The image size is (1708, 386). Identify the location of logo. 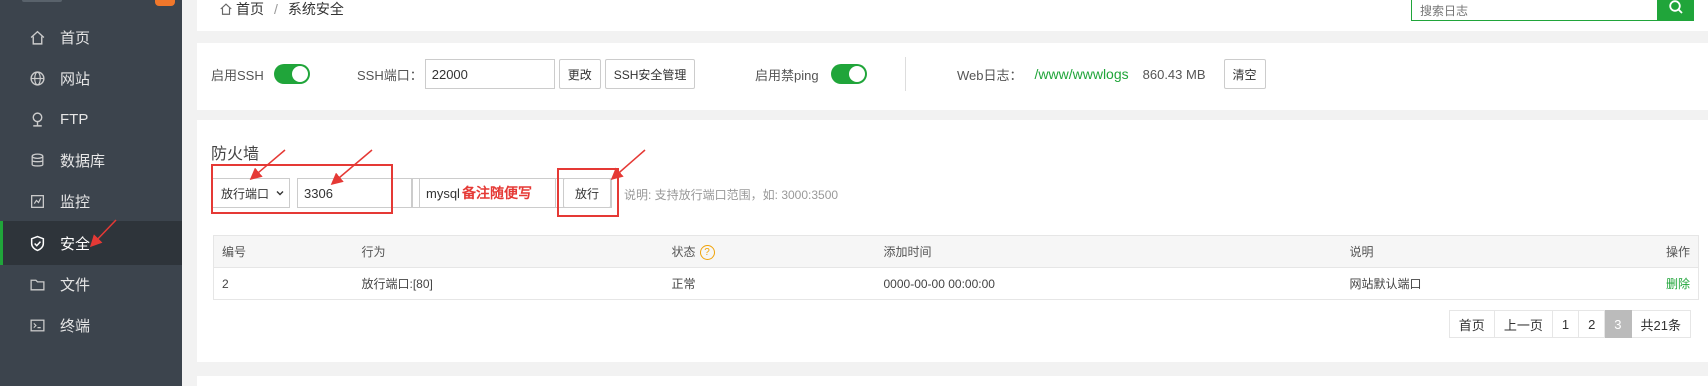
(42, 1).